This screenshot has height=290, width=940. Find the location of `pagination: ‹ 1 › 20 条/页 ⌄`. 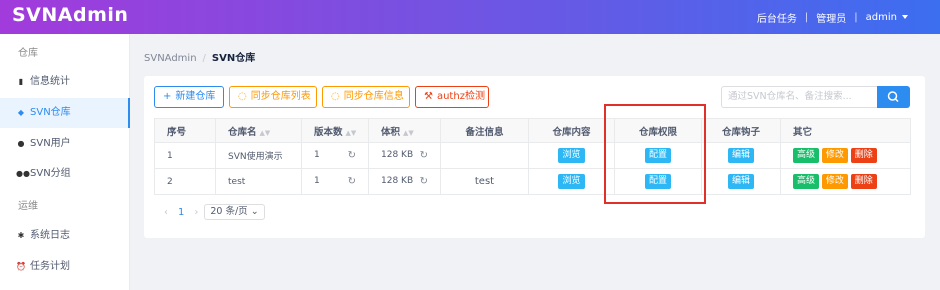

pagination: ‹ 1 › 20 条/页 ⌄ is located at coordinates (214, 212).